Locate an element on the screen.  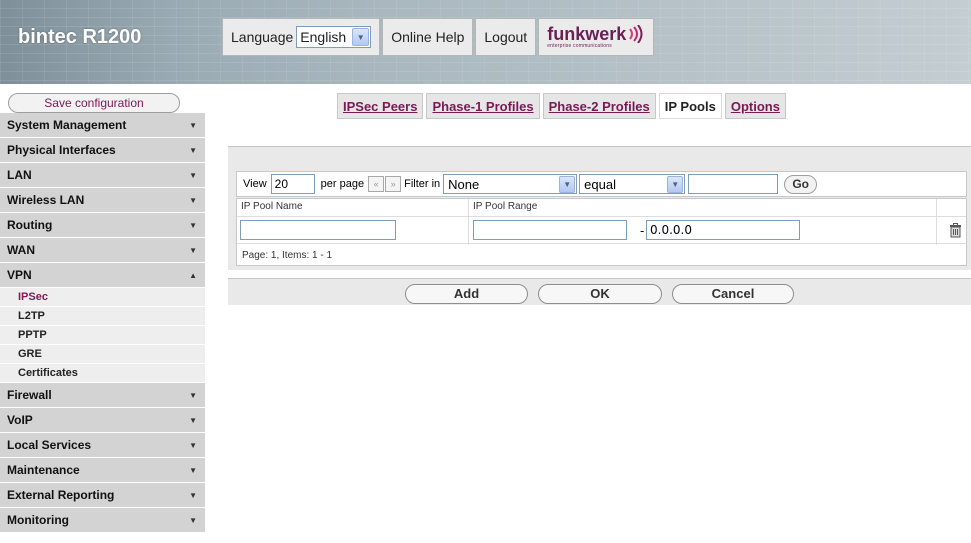
action-bar: Add OK Cancel is located at coordinates (599, 291).